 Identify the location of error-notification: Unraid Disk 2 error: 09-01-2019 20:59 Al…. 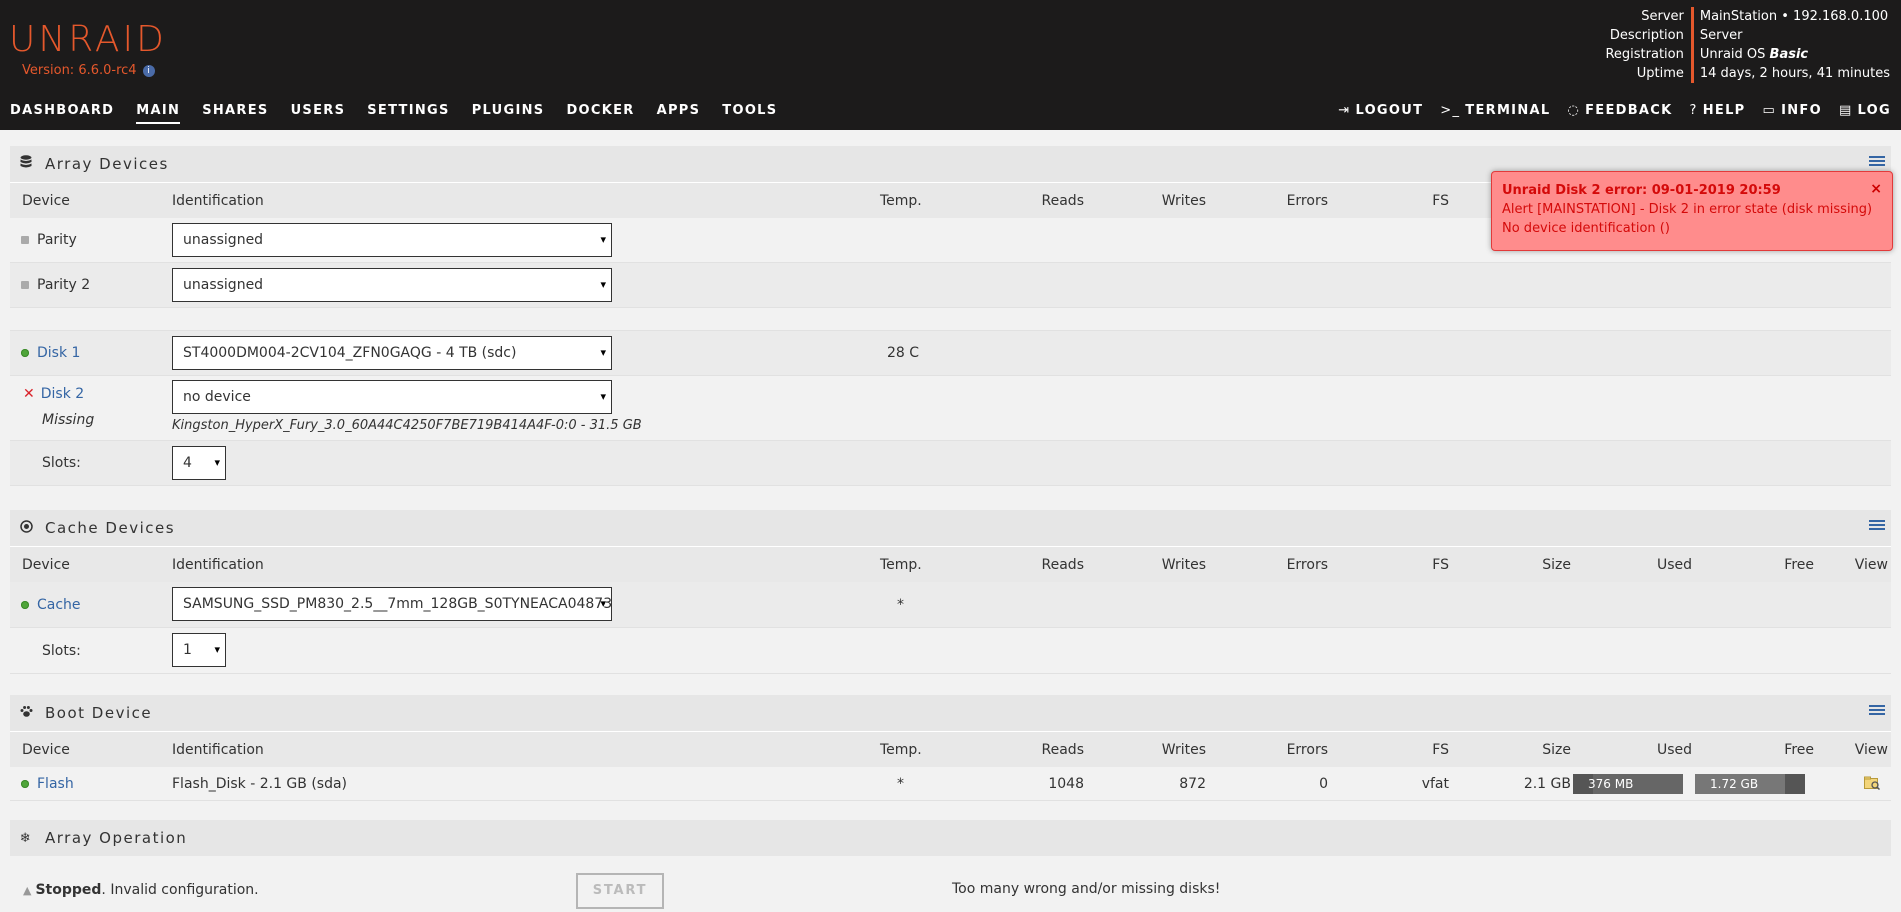
(1692, 211).